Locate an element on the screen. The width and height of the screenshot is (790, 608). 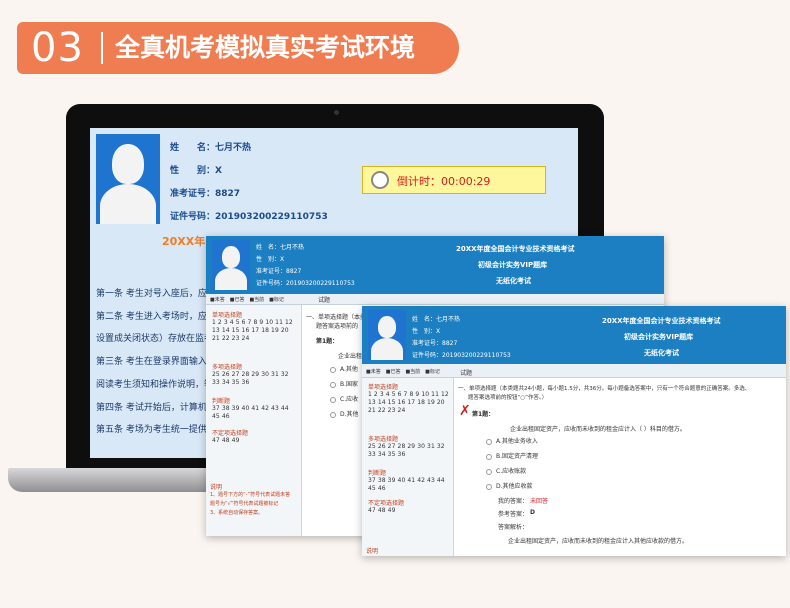
countdown-text: 倒计时：00:00:29 is located at coordinates (444, 181).